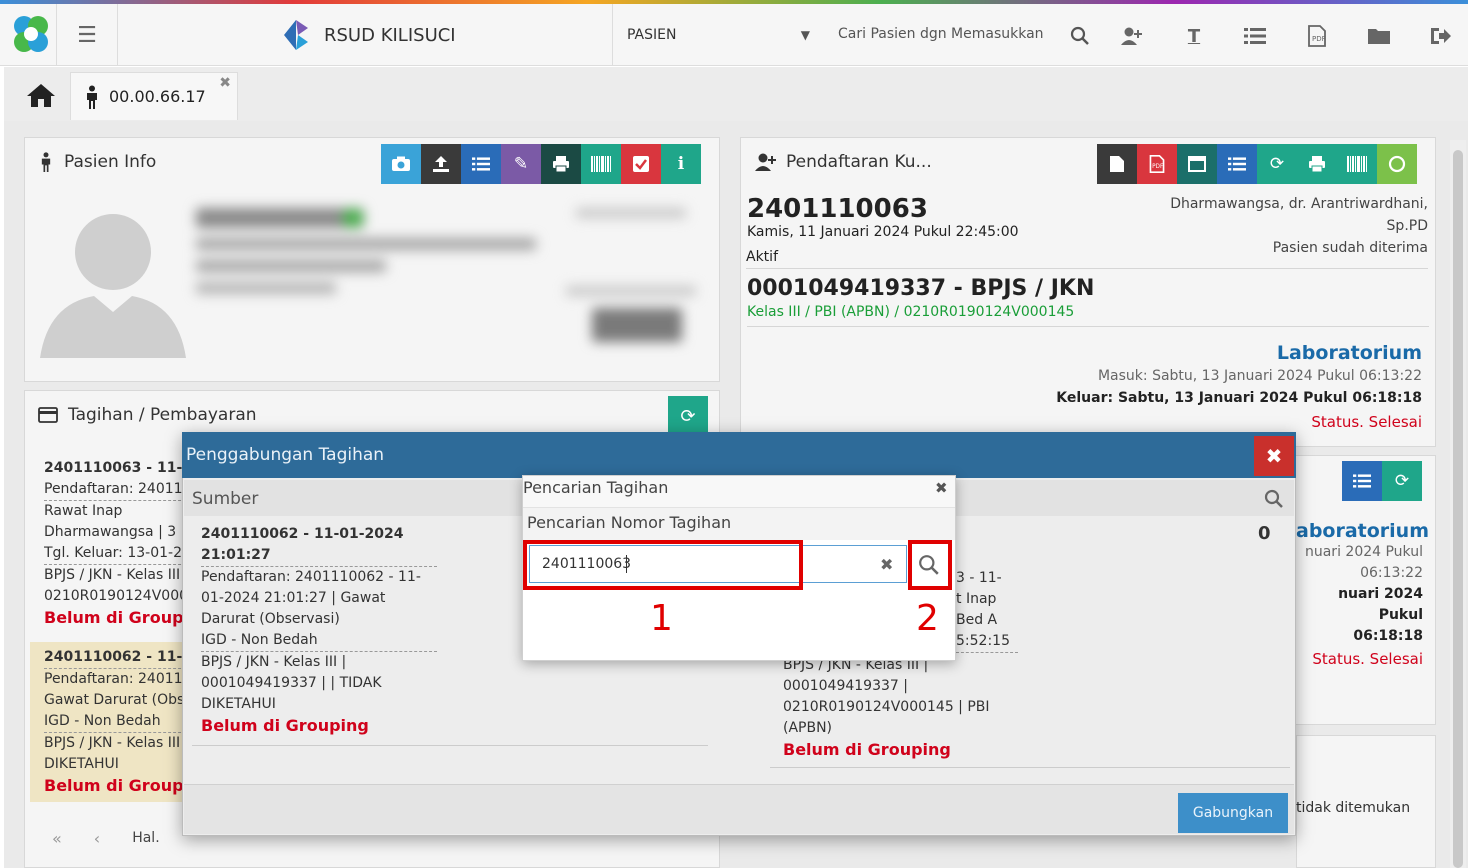 This screenshot has height=868, width=1468. Describe the element at coordinates (1363, 531) in the screenshot. I see `visit-unit: aboratorium` at that location.